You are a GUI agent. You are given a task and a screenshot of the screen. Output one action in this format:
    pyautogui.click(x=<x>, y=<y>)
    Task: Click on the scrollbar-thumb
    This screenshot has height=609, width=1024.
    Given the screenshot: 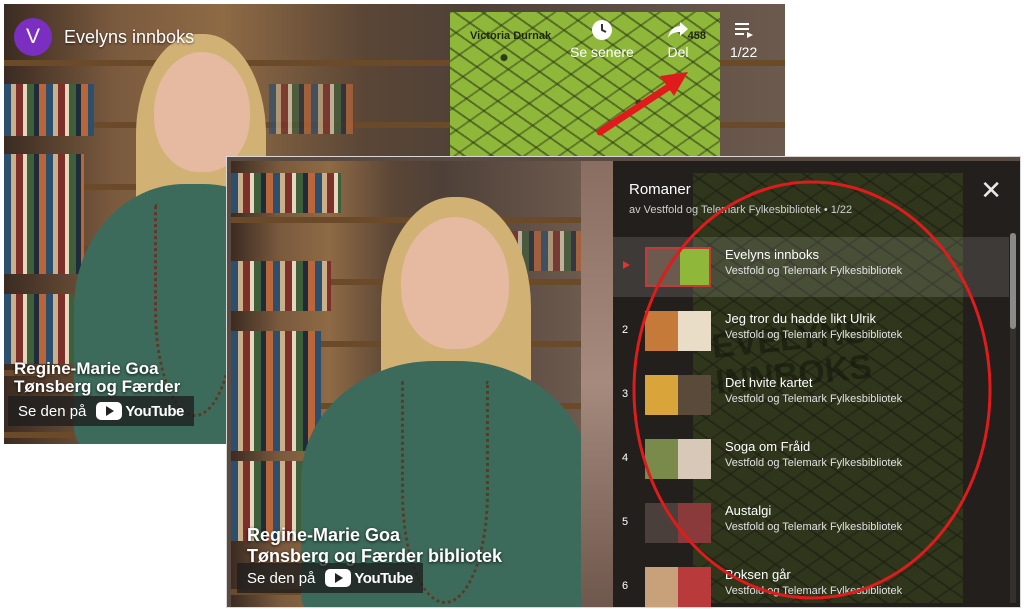 What is the action you would take?
    pyautogui.click(x=1013, y=281)
    